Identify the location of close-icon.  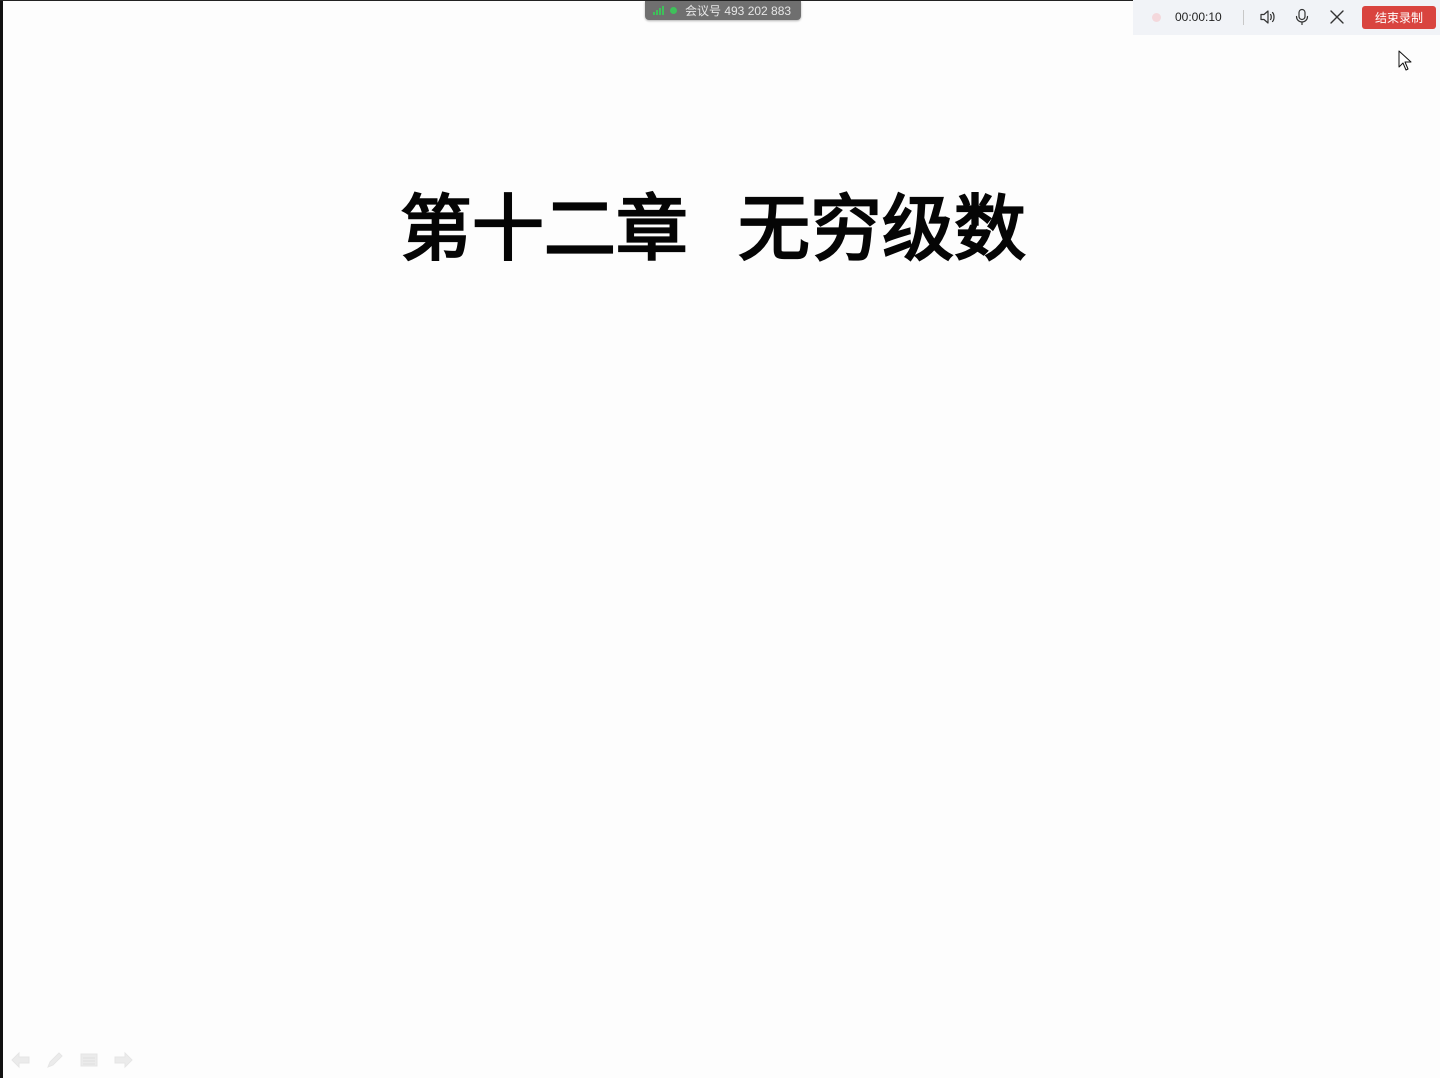
(1337, 17).